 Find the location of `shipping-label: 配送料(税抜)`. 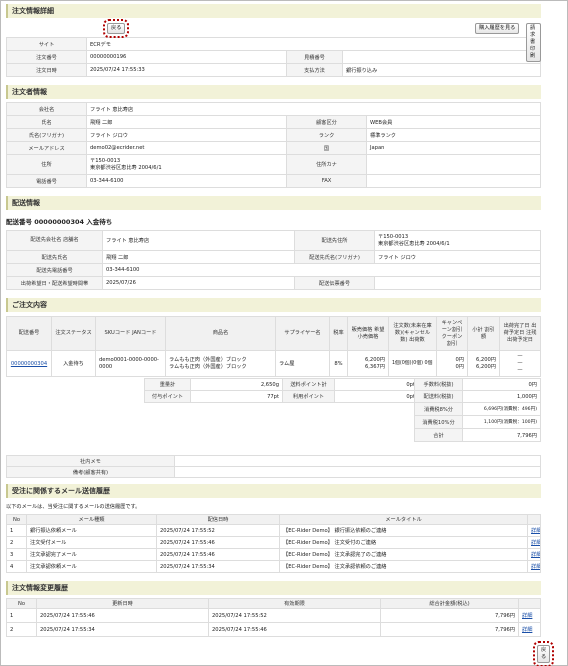

shipping-label: 配送料(税抜) is located at coordinates (438, 396).